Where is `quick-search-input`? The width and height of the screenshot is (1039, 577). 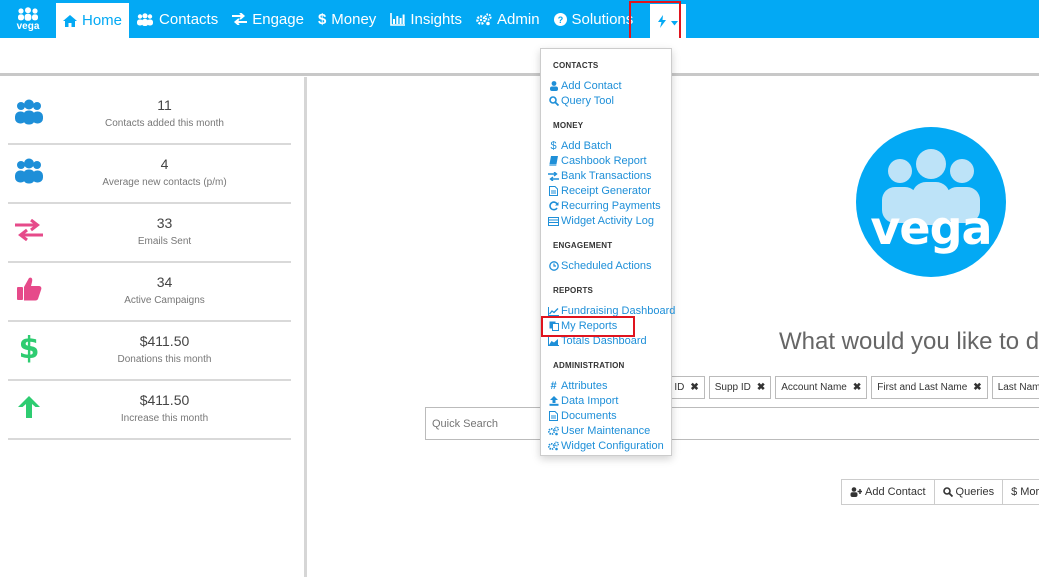
quick-search-input is located at coordinates (732, 423).